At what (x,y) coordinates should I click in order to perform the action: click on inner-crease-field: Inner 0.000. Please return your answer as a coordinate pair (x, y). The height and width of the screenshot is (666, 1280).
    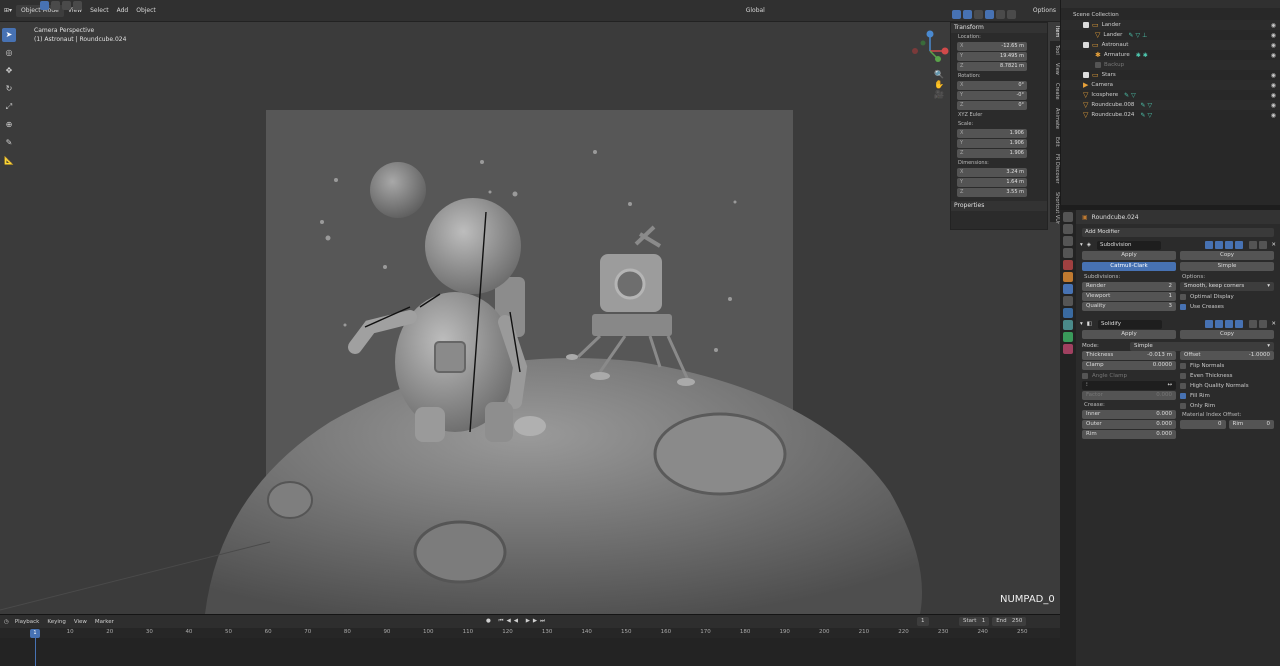
    Looking at the image, I should click on (1129, 414).